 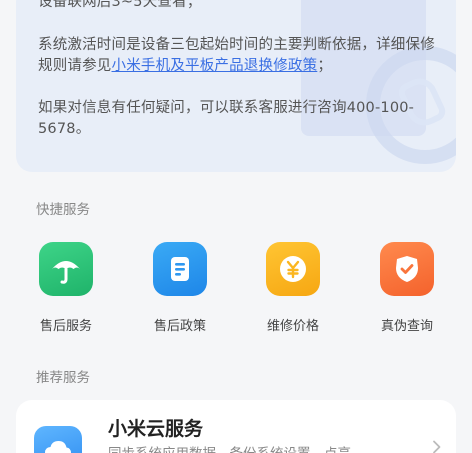 What do you see at coordinates (407, 269) in the screenshot?
I see `verified-badge-icon` at bounding box center [407, 269].